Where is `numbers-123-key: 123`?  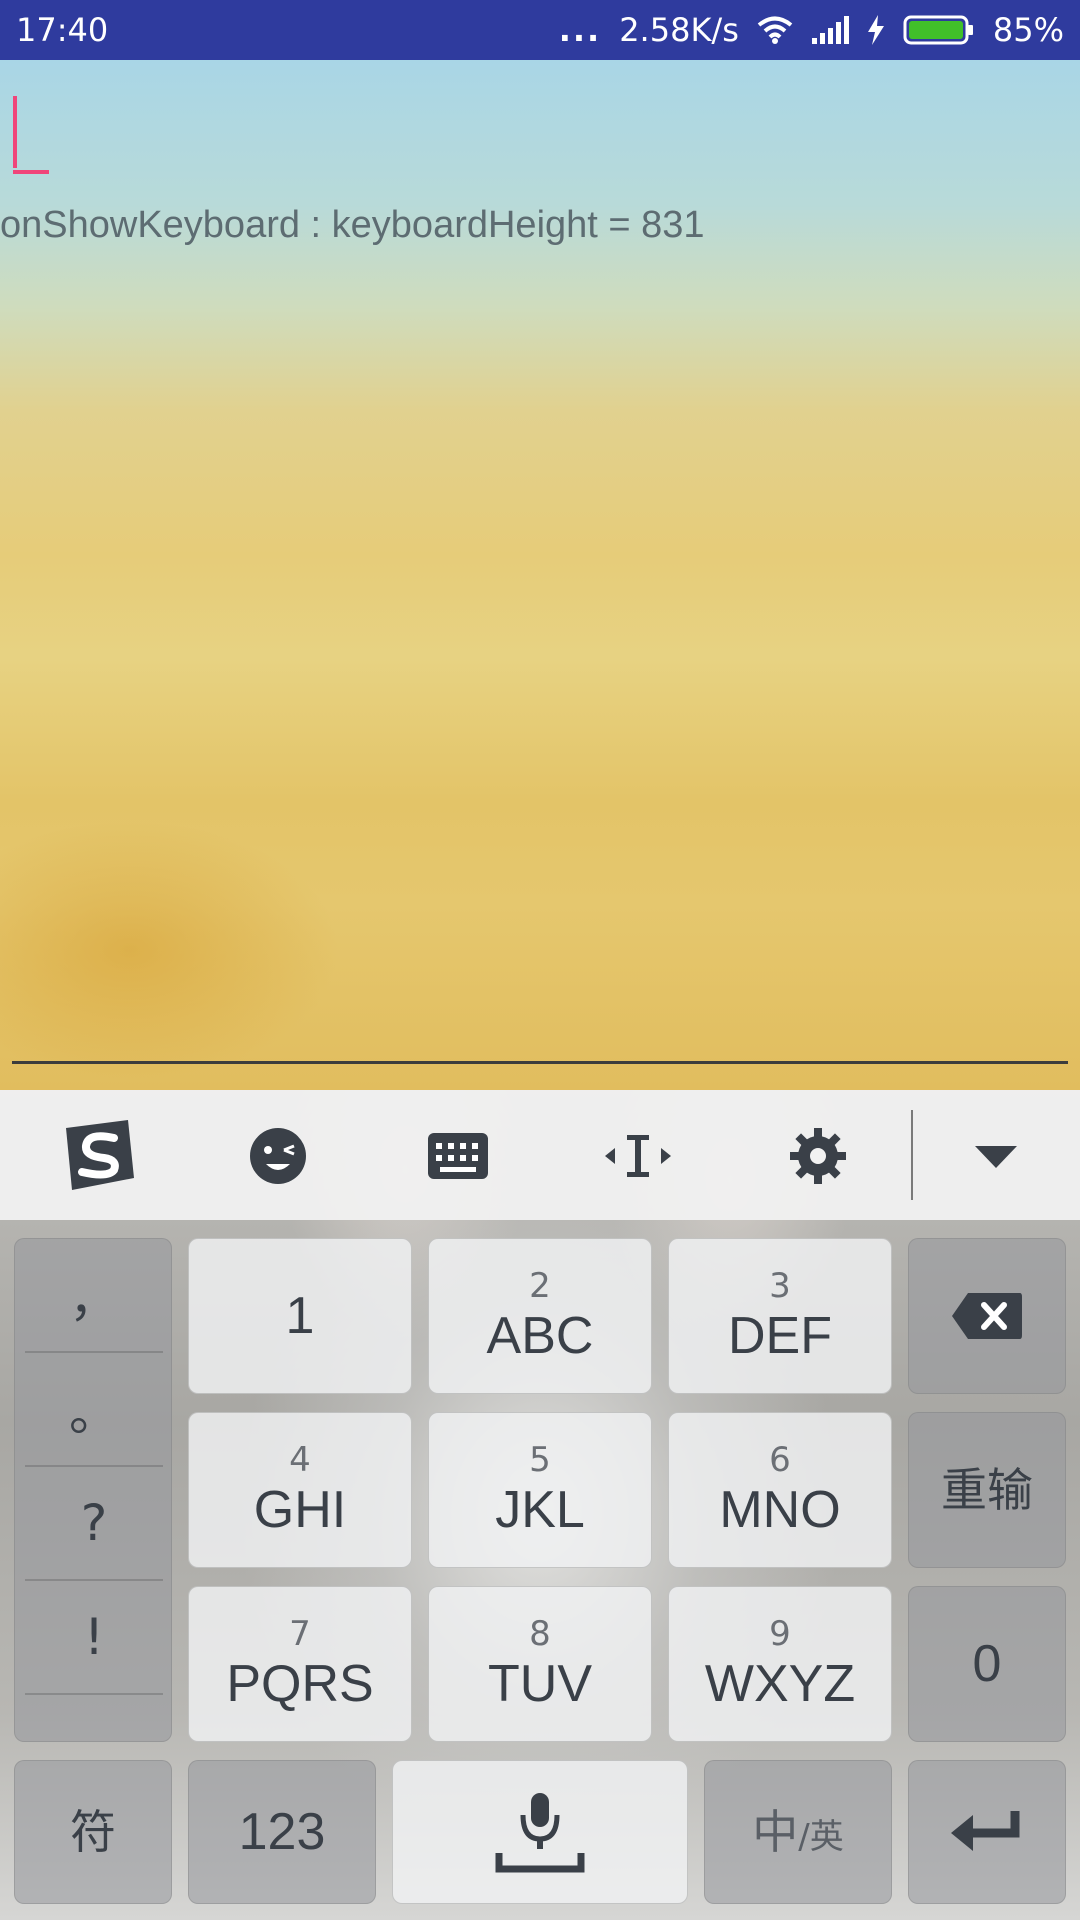 numbers-123-key: 123 is located at coordinates (282, 1832).